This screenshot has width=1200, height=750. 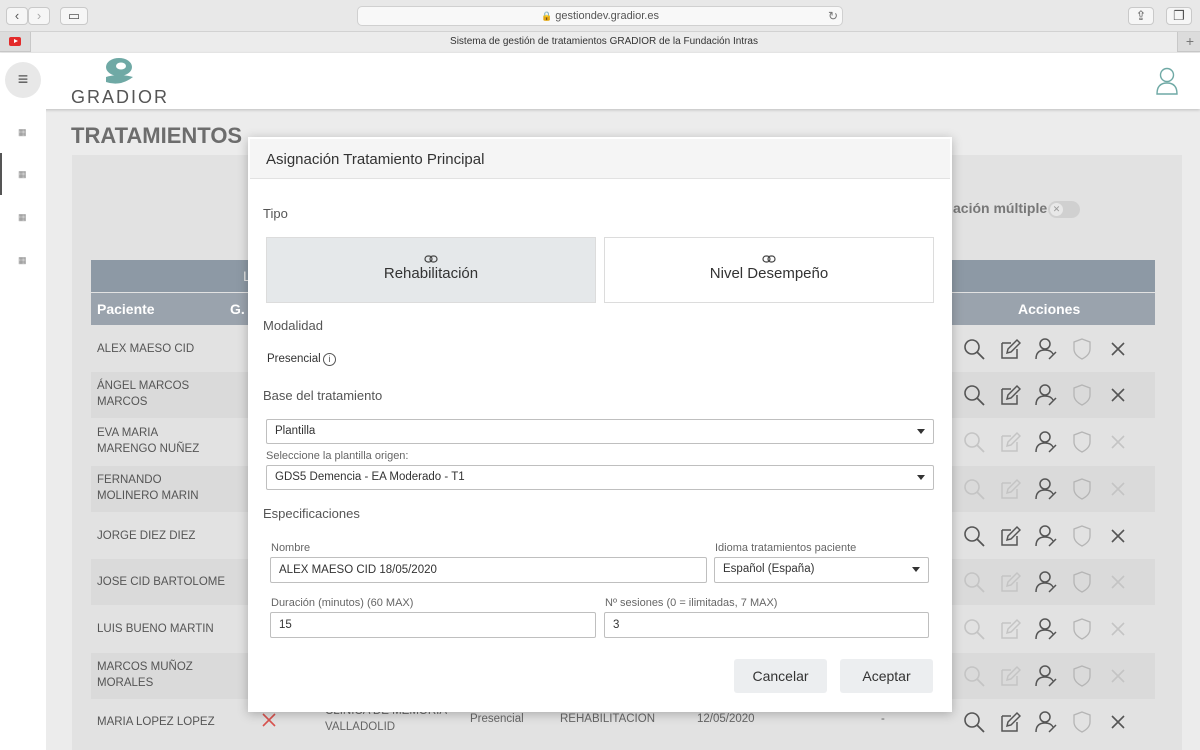 What do you see at coordinates (237, 309) in the screenshot?
I see `col-g: G.` at bounding box center [237, 309].